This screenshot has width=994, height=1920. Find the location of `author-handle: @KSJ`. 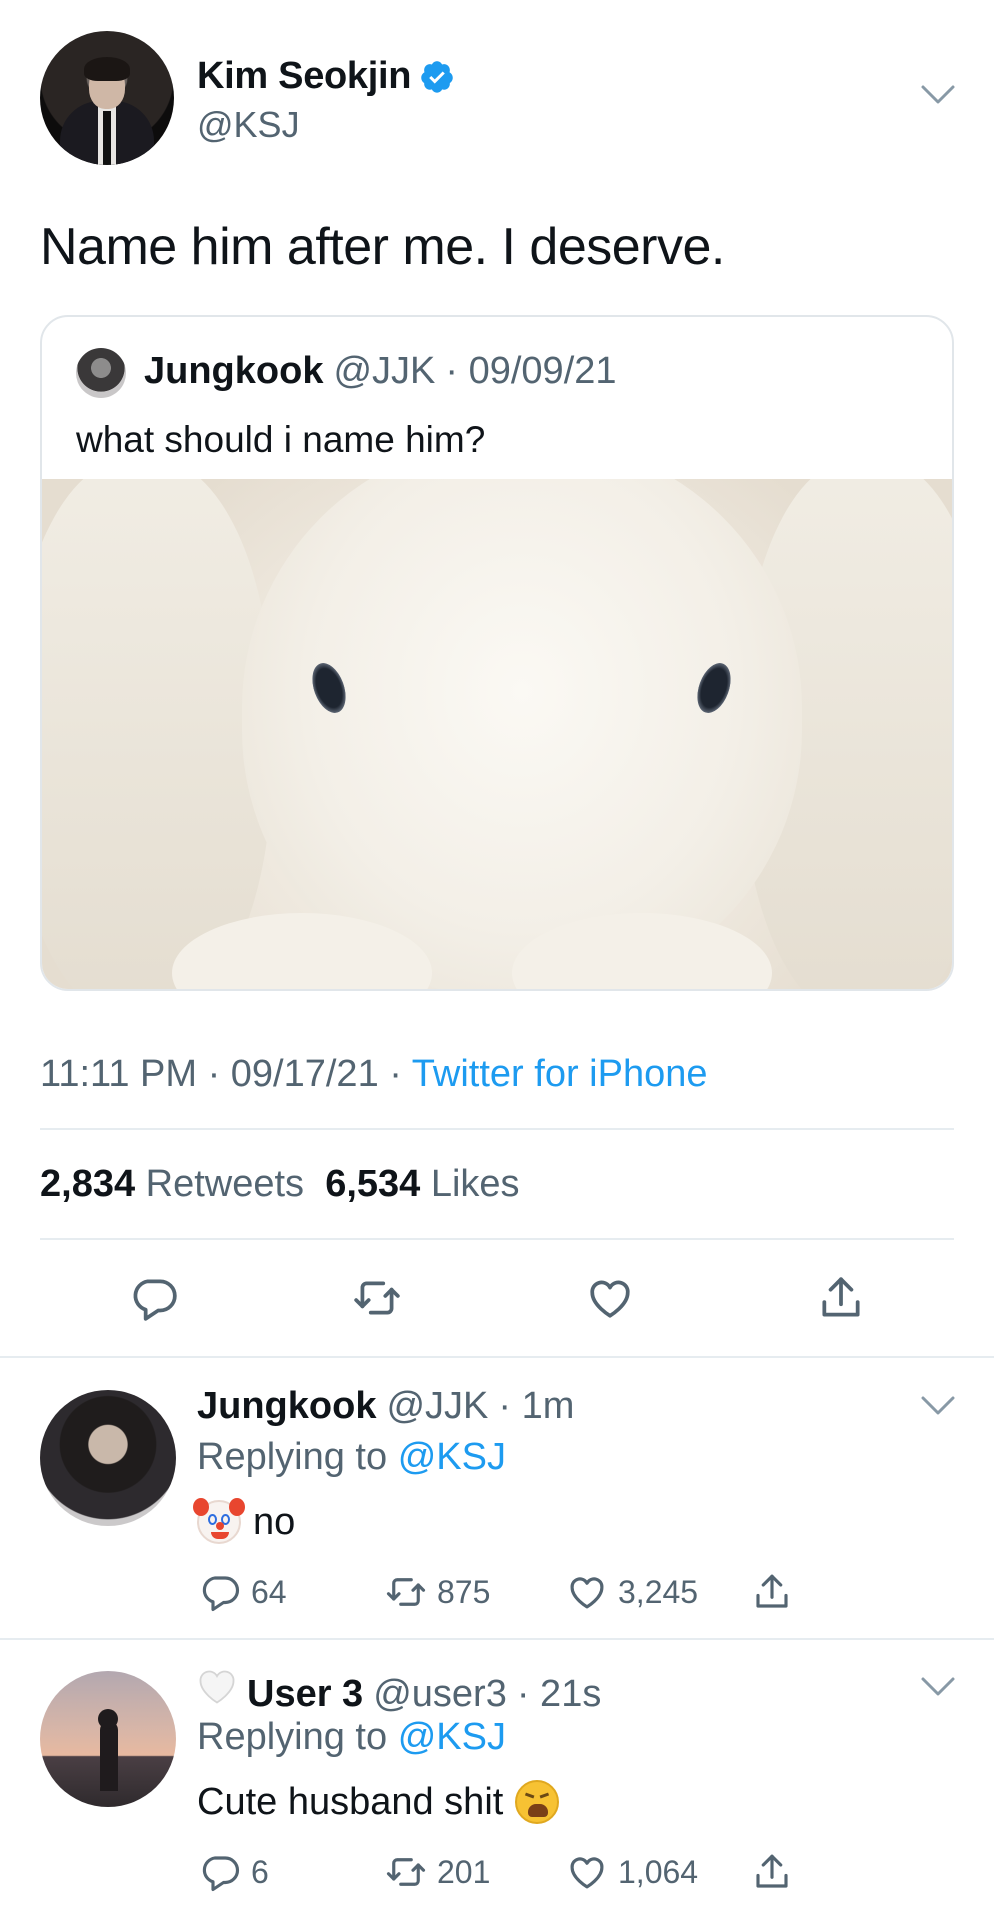

author-handle: @KSJ is located at coordinates (248, 125).